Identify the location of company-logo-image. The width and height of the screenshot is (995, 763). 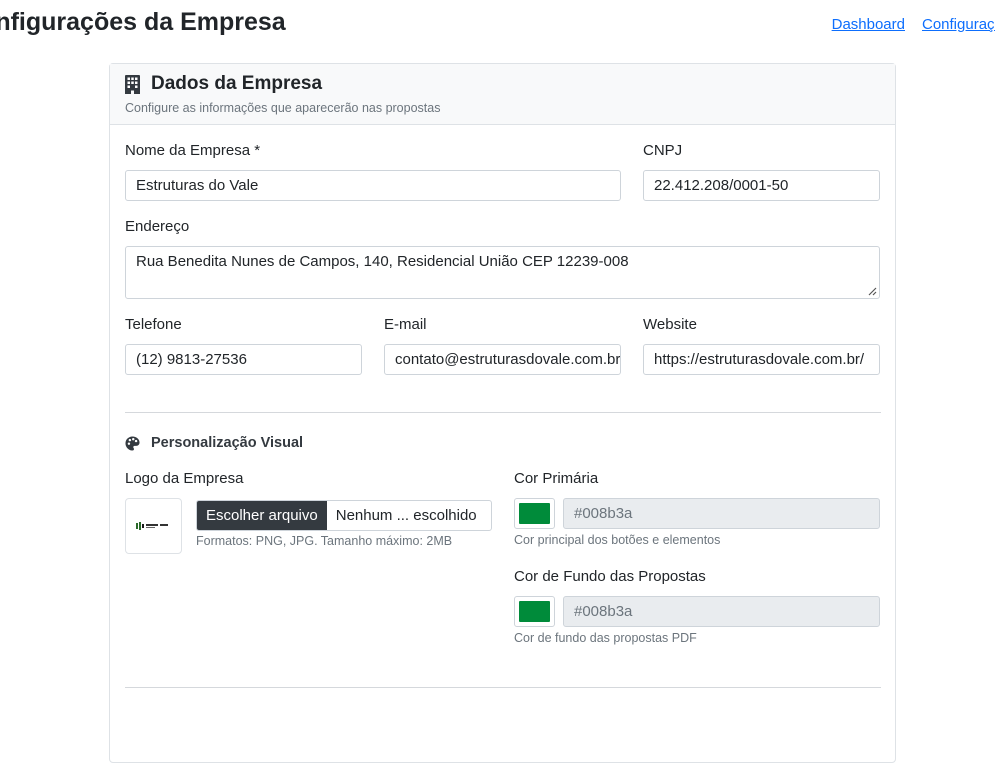
(151, 526).